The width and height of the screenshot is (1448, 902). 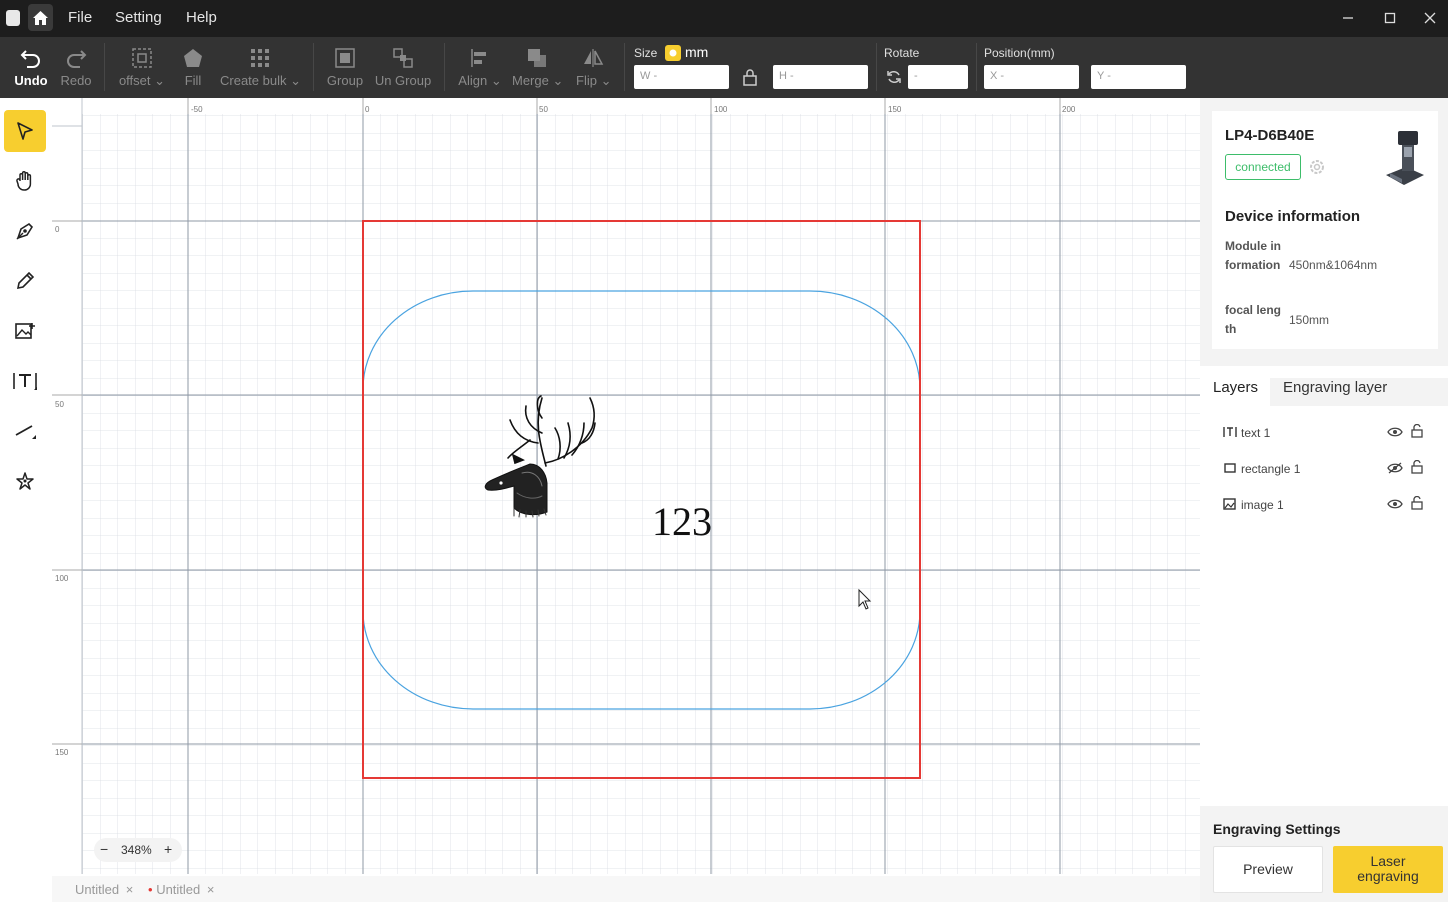 I want to click on flip-button: Flip ⌄, so click(x=593, y=67).